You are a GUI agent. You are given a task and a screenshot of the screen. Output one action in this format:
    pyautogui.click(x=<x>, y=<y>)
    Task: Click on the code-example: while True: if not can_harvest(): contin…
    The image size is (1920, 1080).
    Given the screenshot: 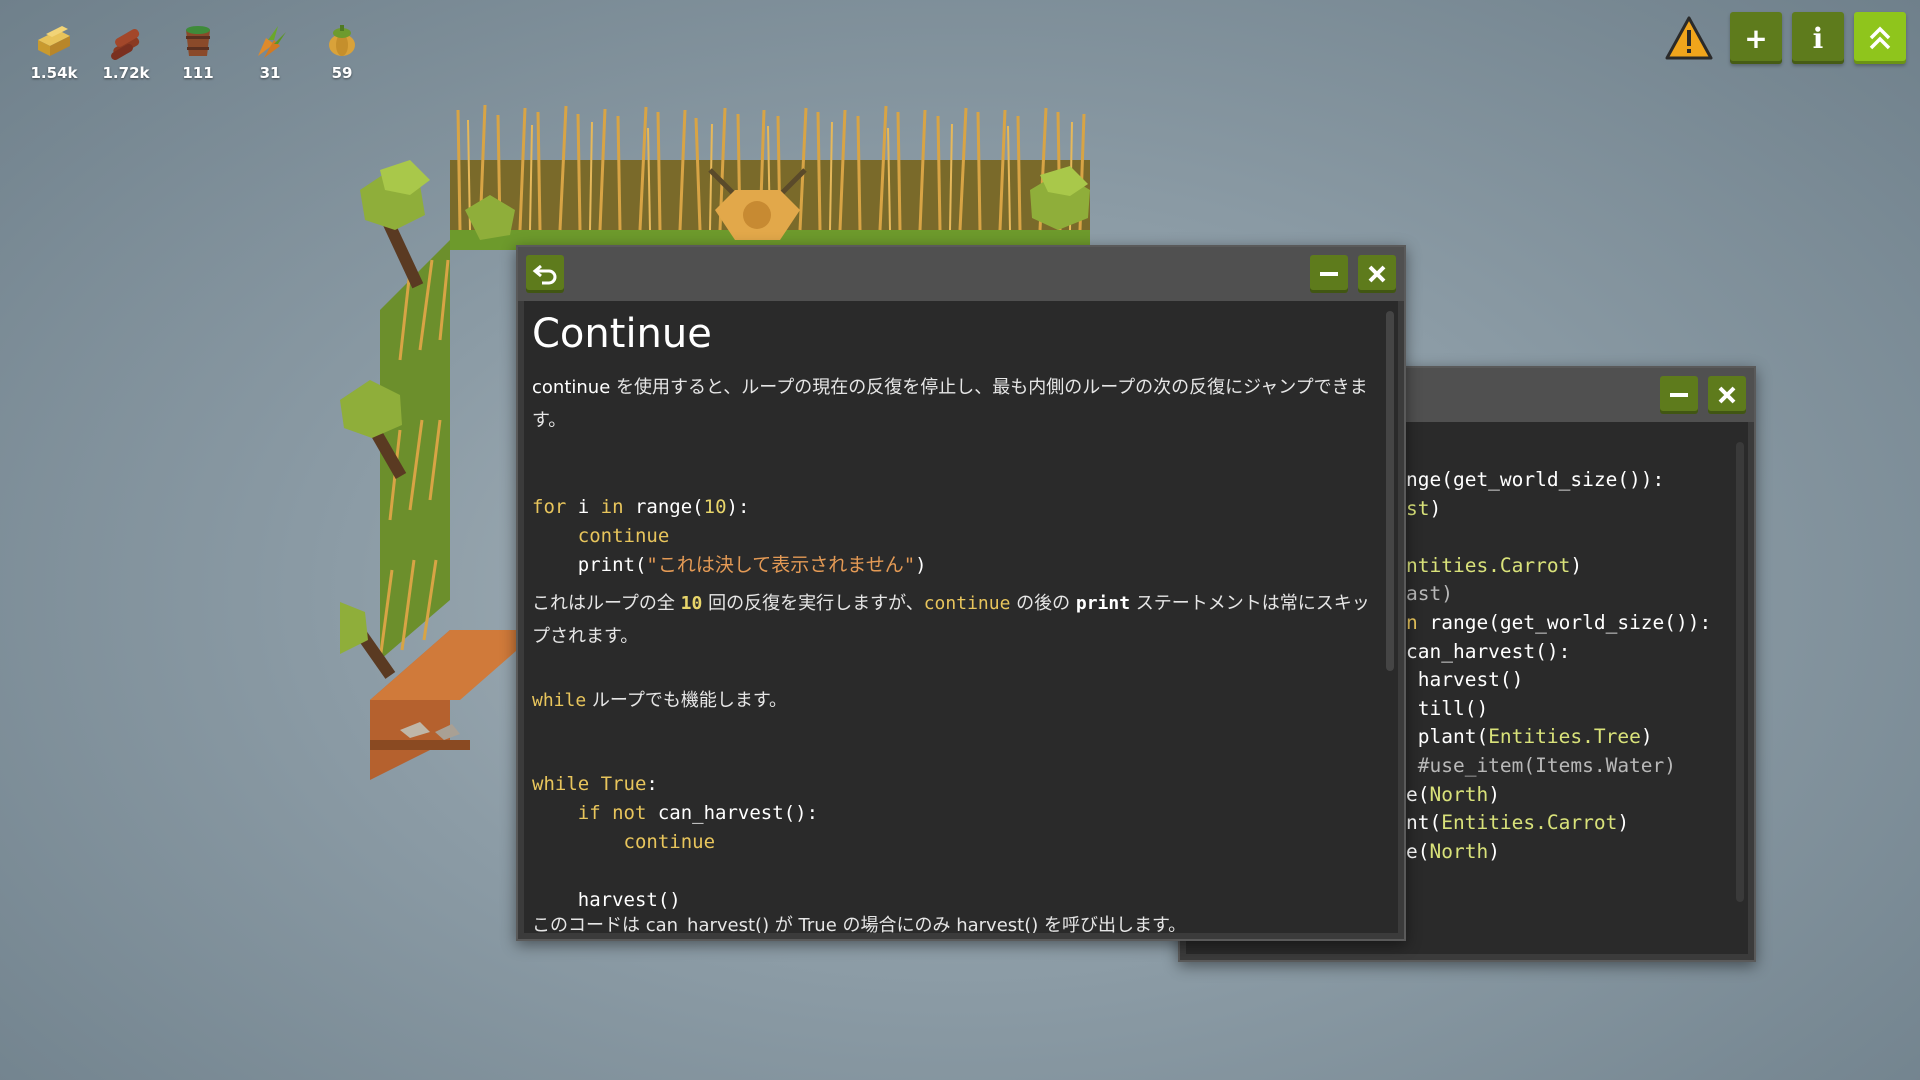 What is the action you would take?
    pyautogui.click(x=675, y=842)
    